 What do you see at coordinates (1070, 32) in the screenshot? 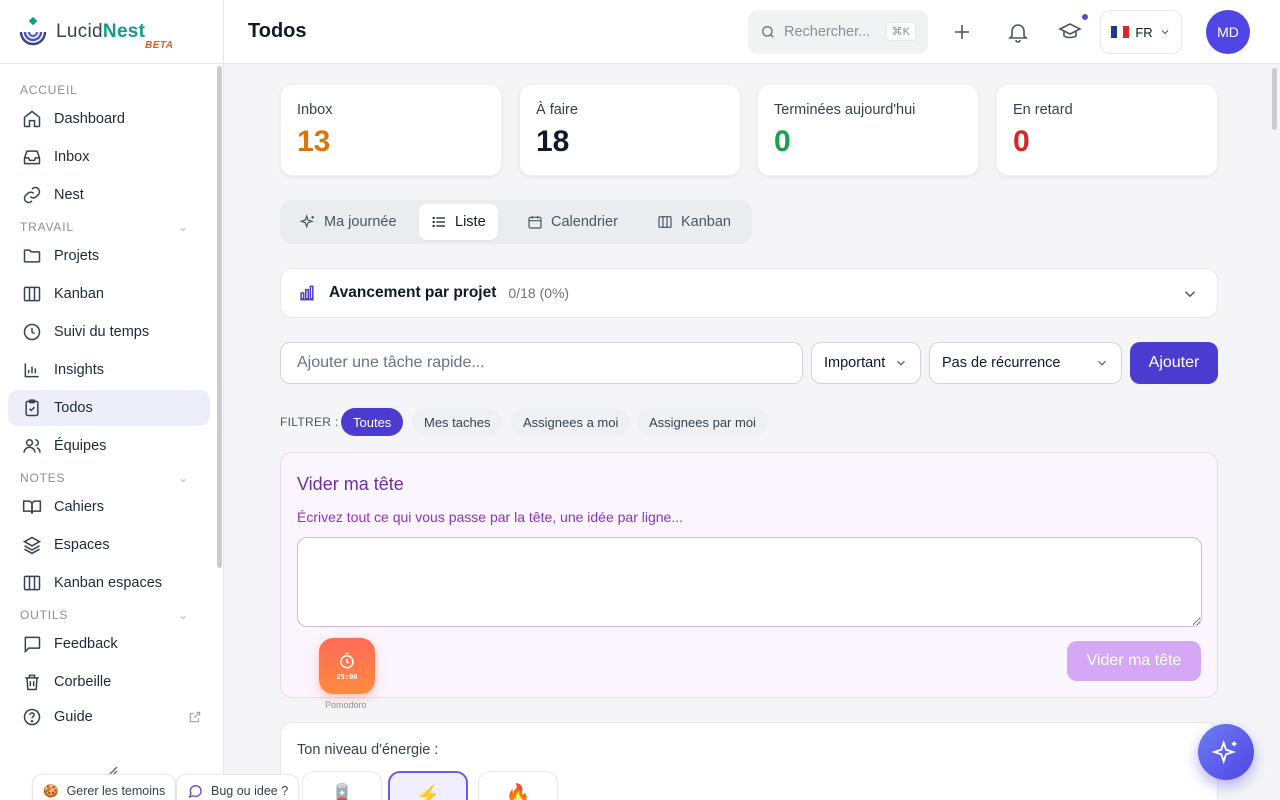
I see `graduation-cap-icon` at bounding box center [1070, 32].